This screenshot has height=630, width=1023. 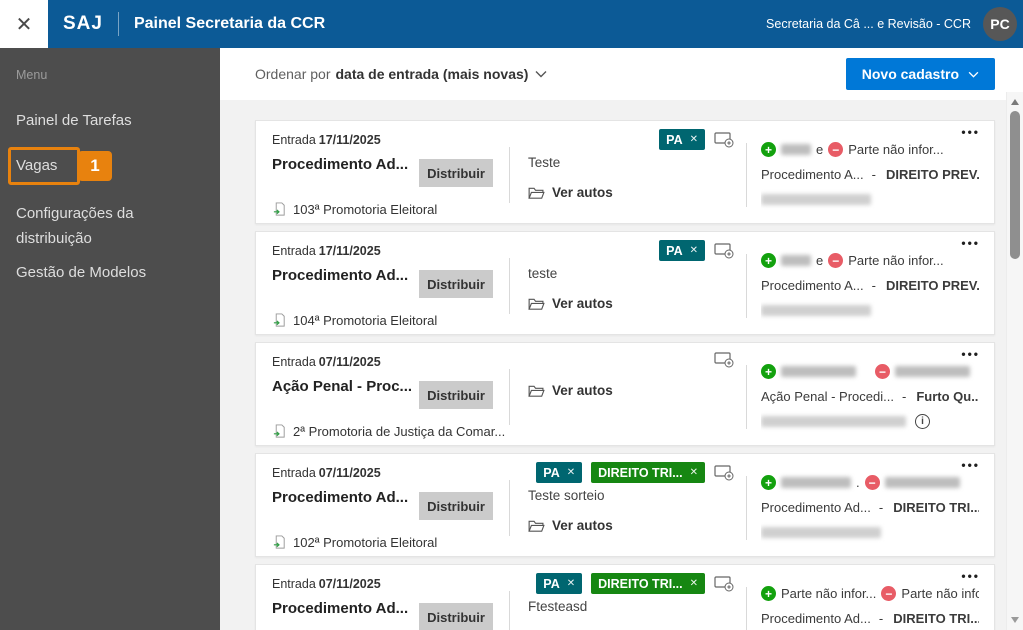 What do you see at coordinates (1014, 361) in the screenshot?
I see `scrollbar` at bounding box center [1014, 361].